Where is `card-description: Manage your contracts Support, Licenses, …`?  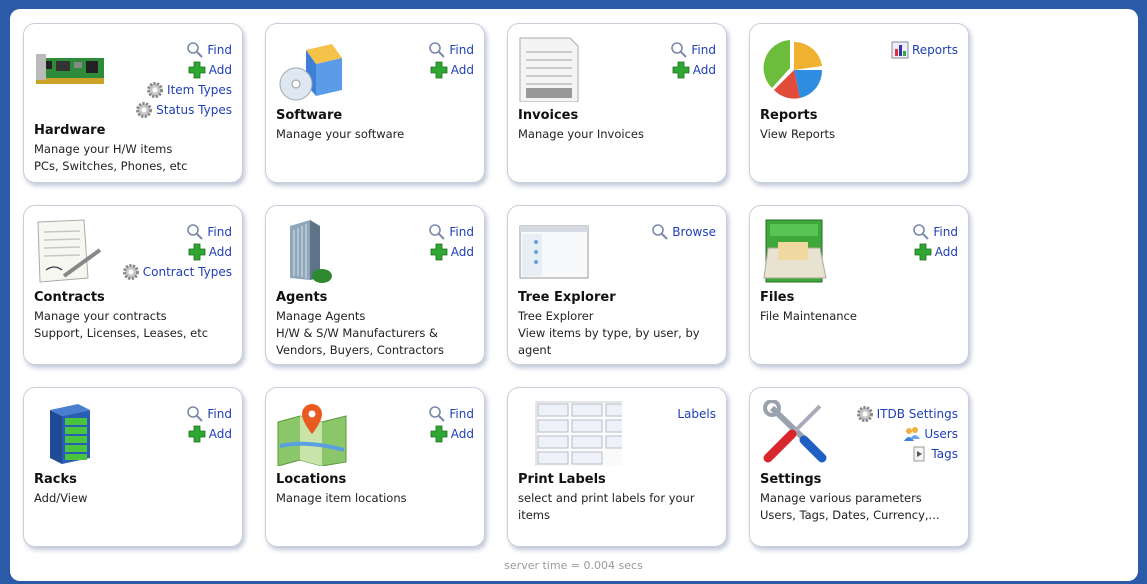 card-description: Manage your contracts Support, Licenses, … is located at coordinates (121, 324).